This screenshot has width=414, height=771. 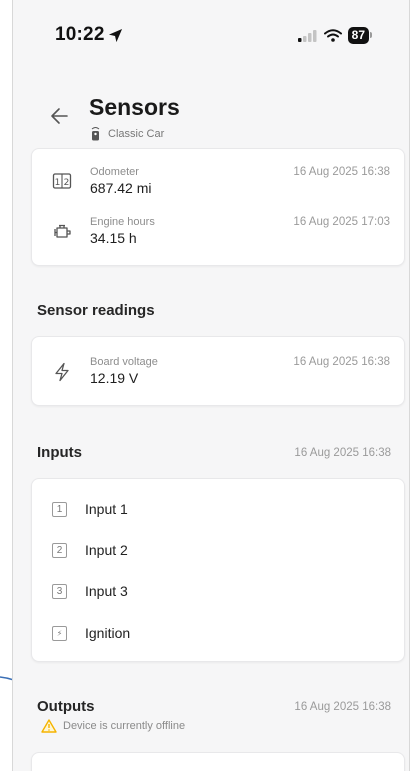 What do you see at coordinates (59, 633) in the screenshot?
I see `ignition-icon: ⚡` at bounding box center [59, 633].